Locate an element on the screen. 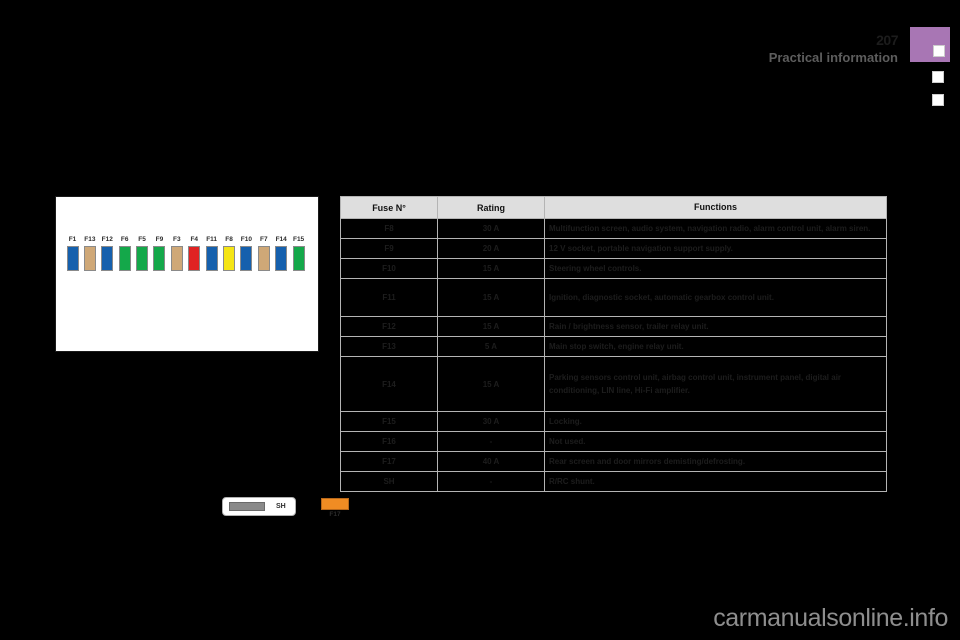 The image size is (960, 640). fuse-label: F3 is located at coordinates (177, 239).